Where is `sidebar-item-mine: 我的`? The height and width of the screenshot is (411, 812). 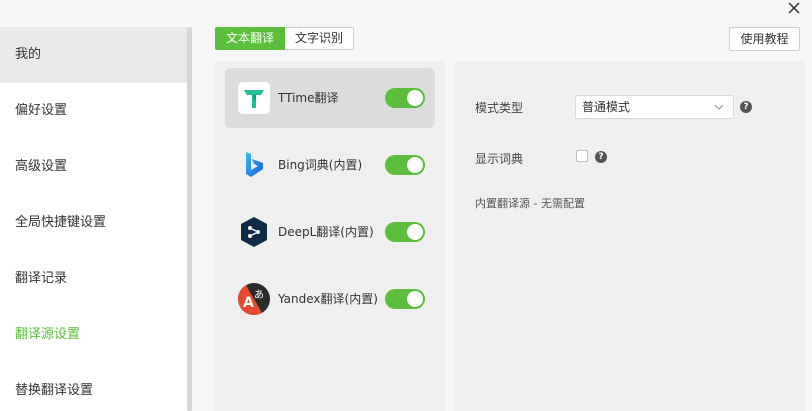
sidebar-item-mine: 我的 is located at coordinates (95, 55).